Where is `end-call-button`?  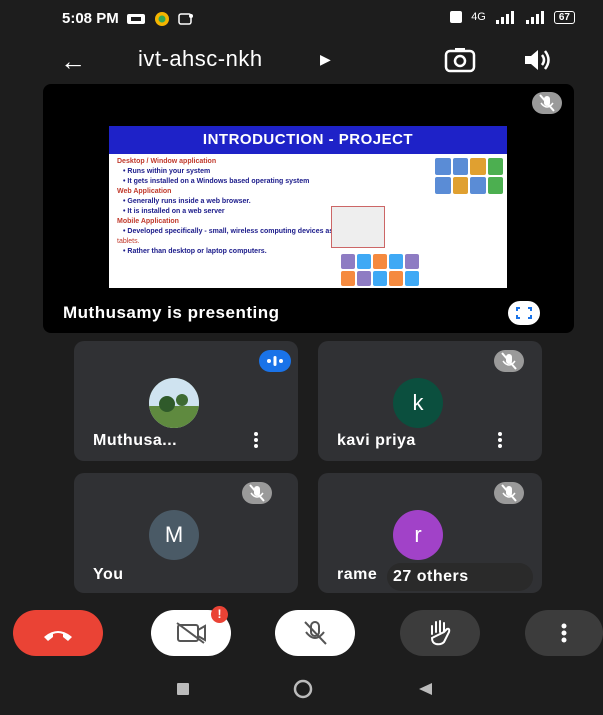
end-call-button is located at coordinates (58, 633).